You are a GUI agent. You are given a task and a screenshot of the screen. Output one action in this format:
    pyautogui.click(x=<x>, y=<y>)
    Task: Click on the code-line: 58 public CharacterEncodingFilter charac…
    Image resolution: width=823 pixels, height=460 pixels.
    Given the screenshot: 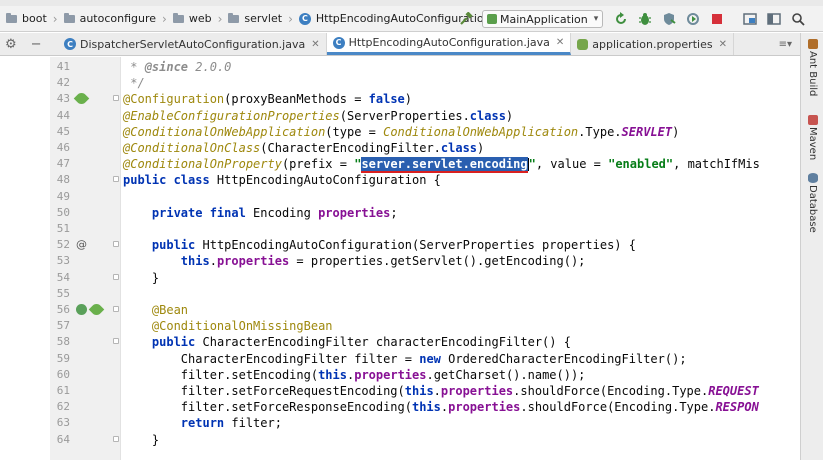 What is the action you would take?
    pyautogui.click(x=400, y=342)
    